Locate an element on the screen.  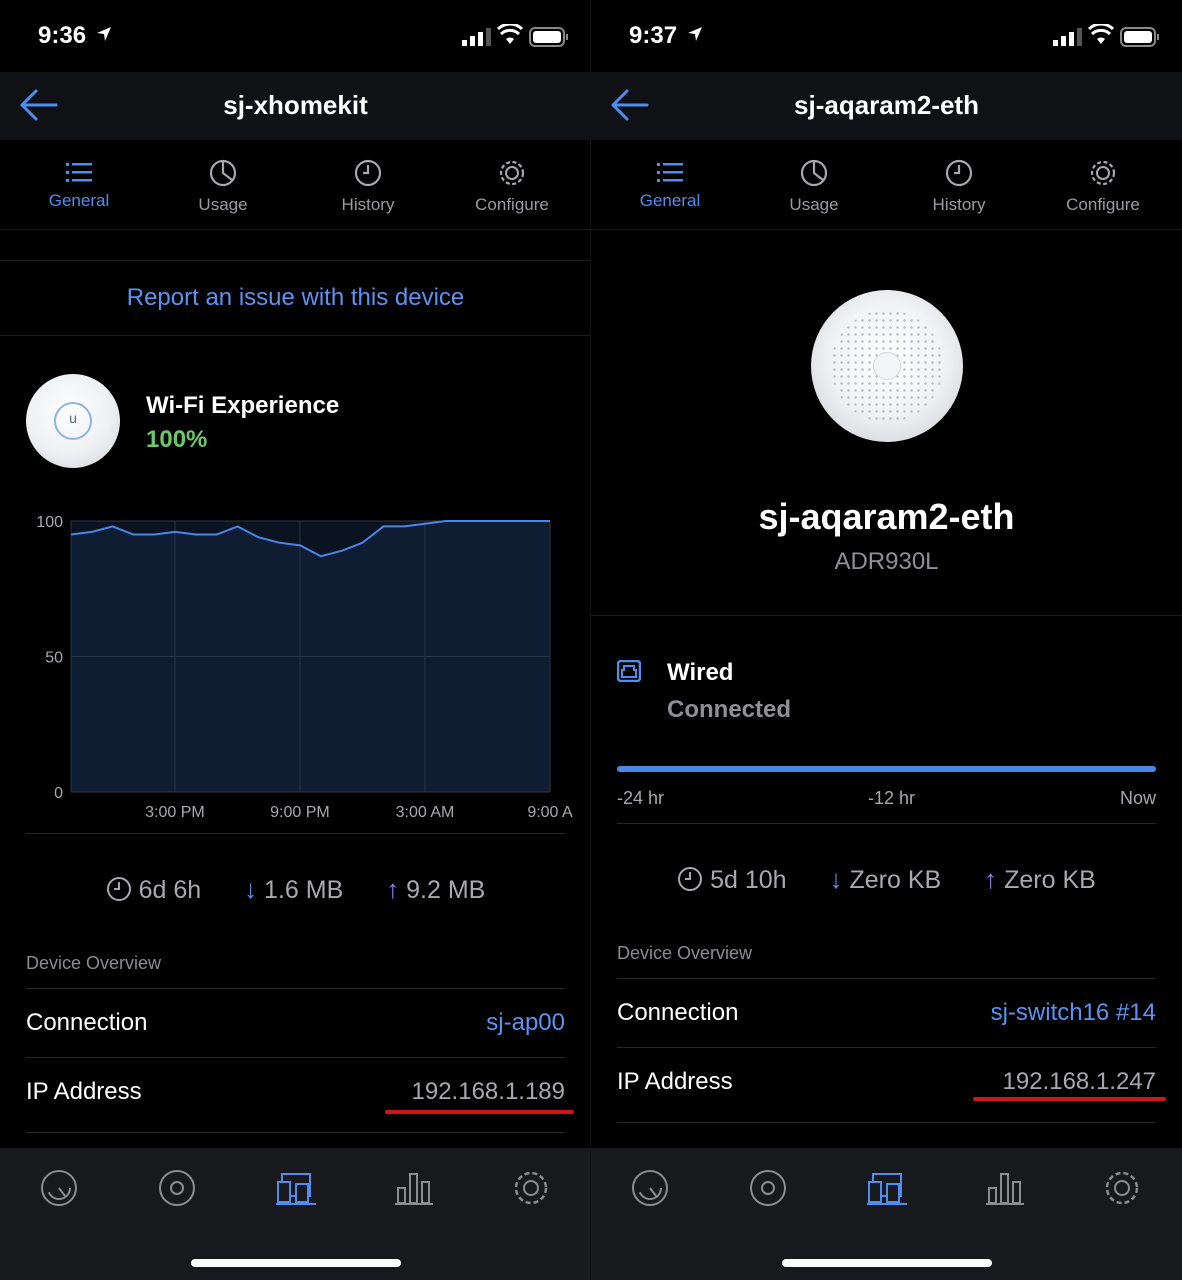
x-tick-label: 9:00 PM is located at coordinates (300, 812).